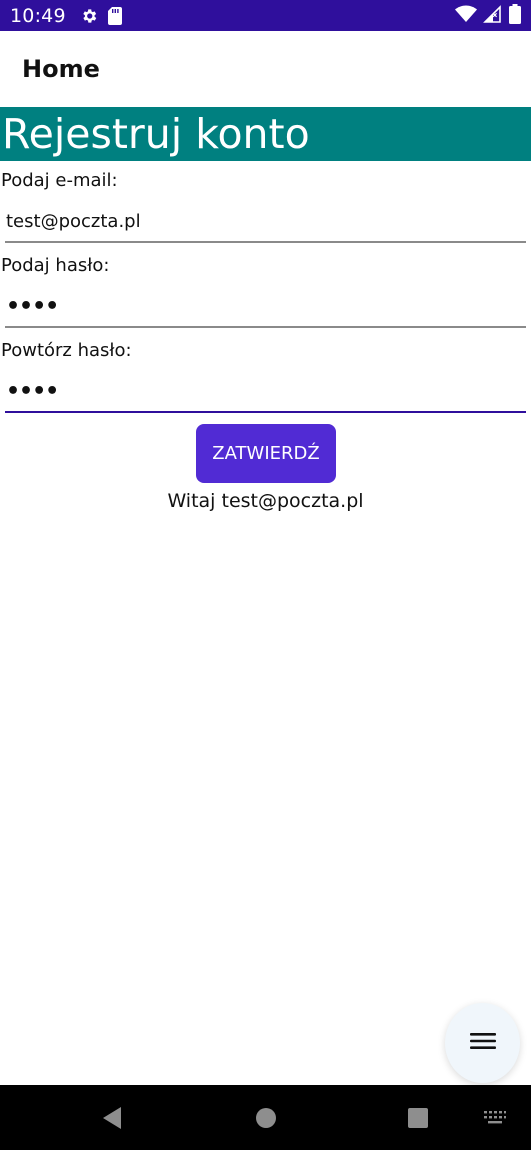 The height and width of the screenshot is (1150, 531). Describe the element at coordinates (61, 69) in the screenshot. I see `page-title: Home` at that location.